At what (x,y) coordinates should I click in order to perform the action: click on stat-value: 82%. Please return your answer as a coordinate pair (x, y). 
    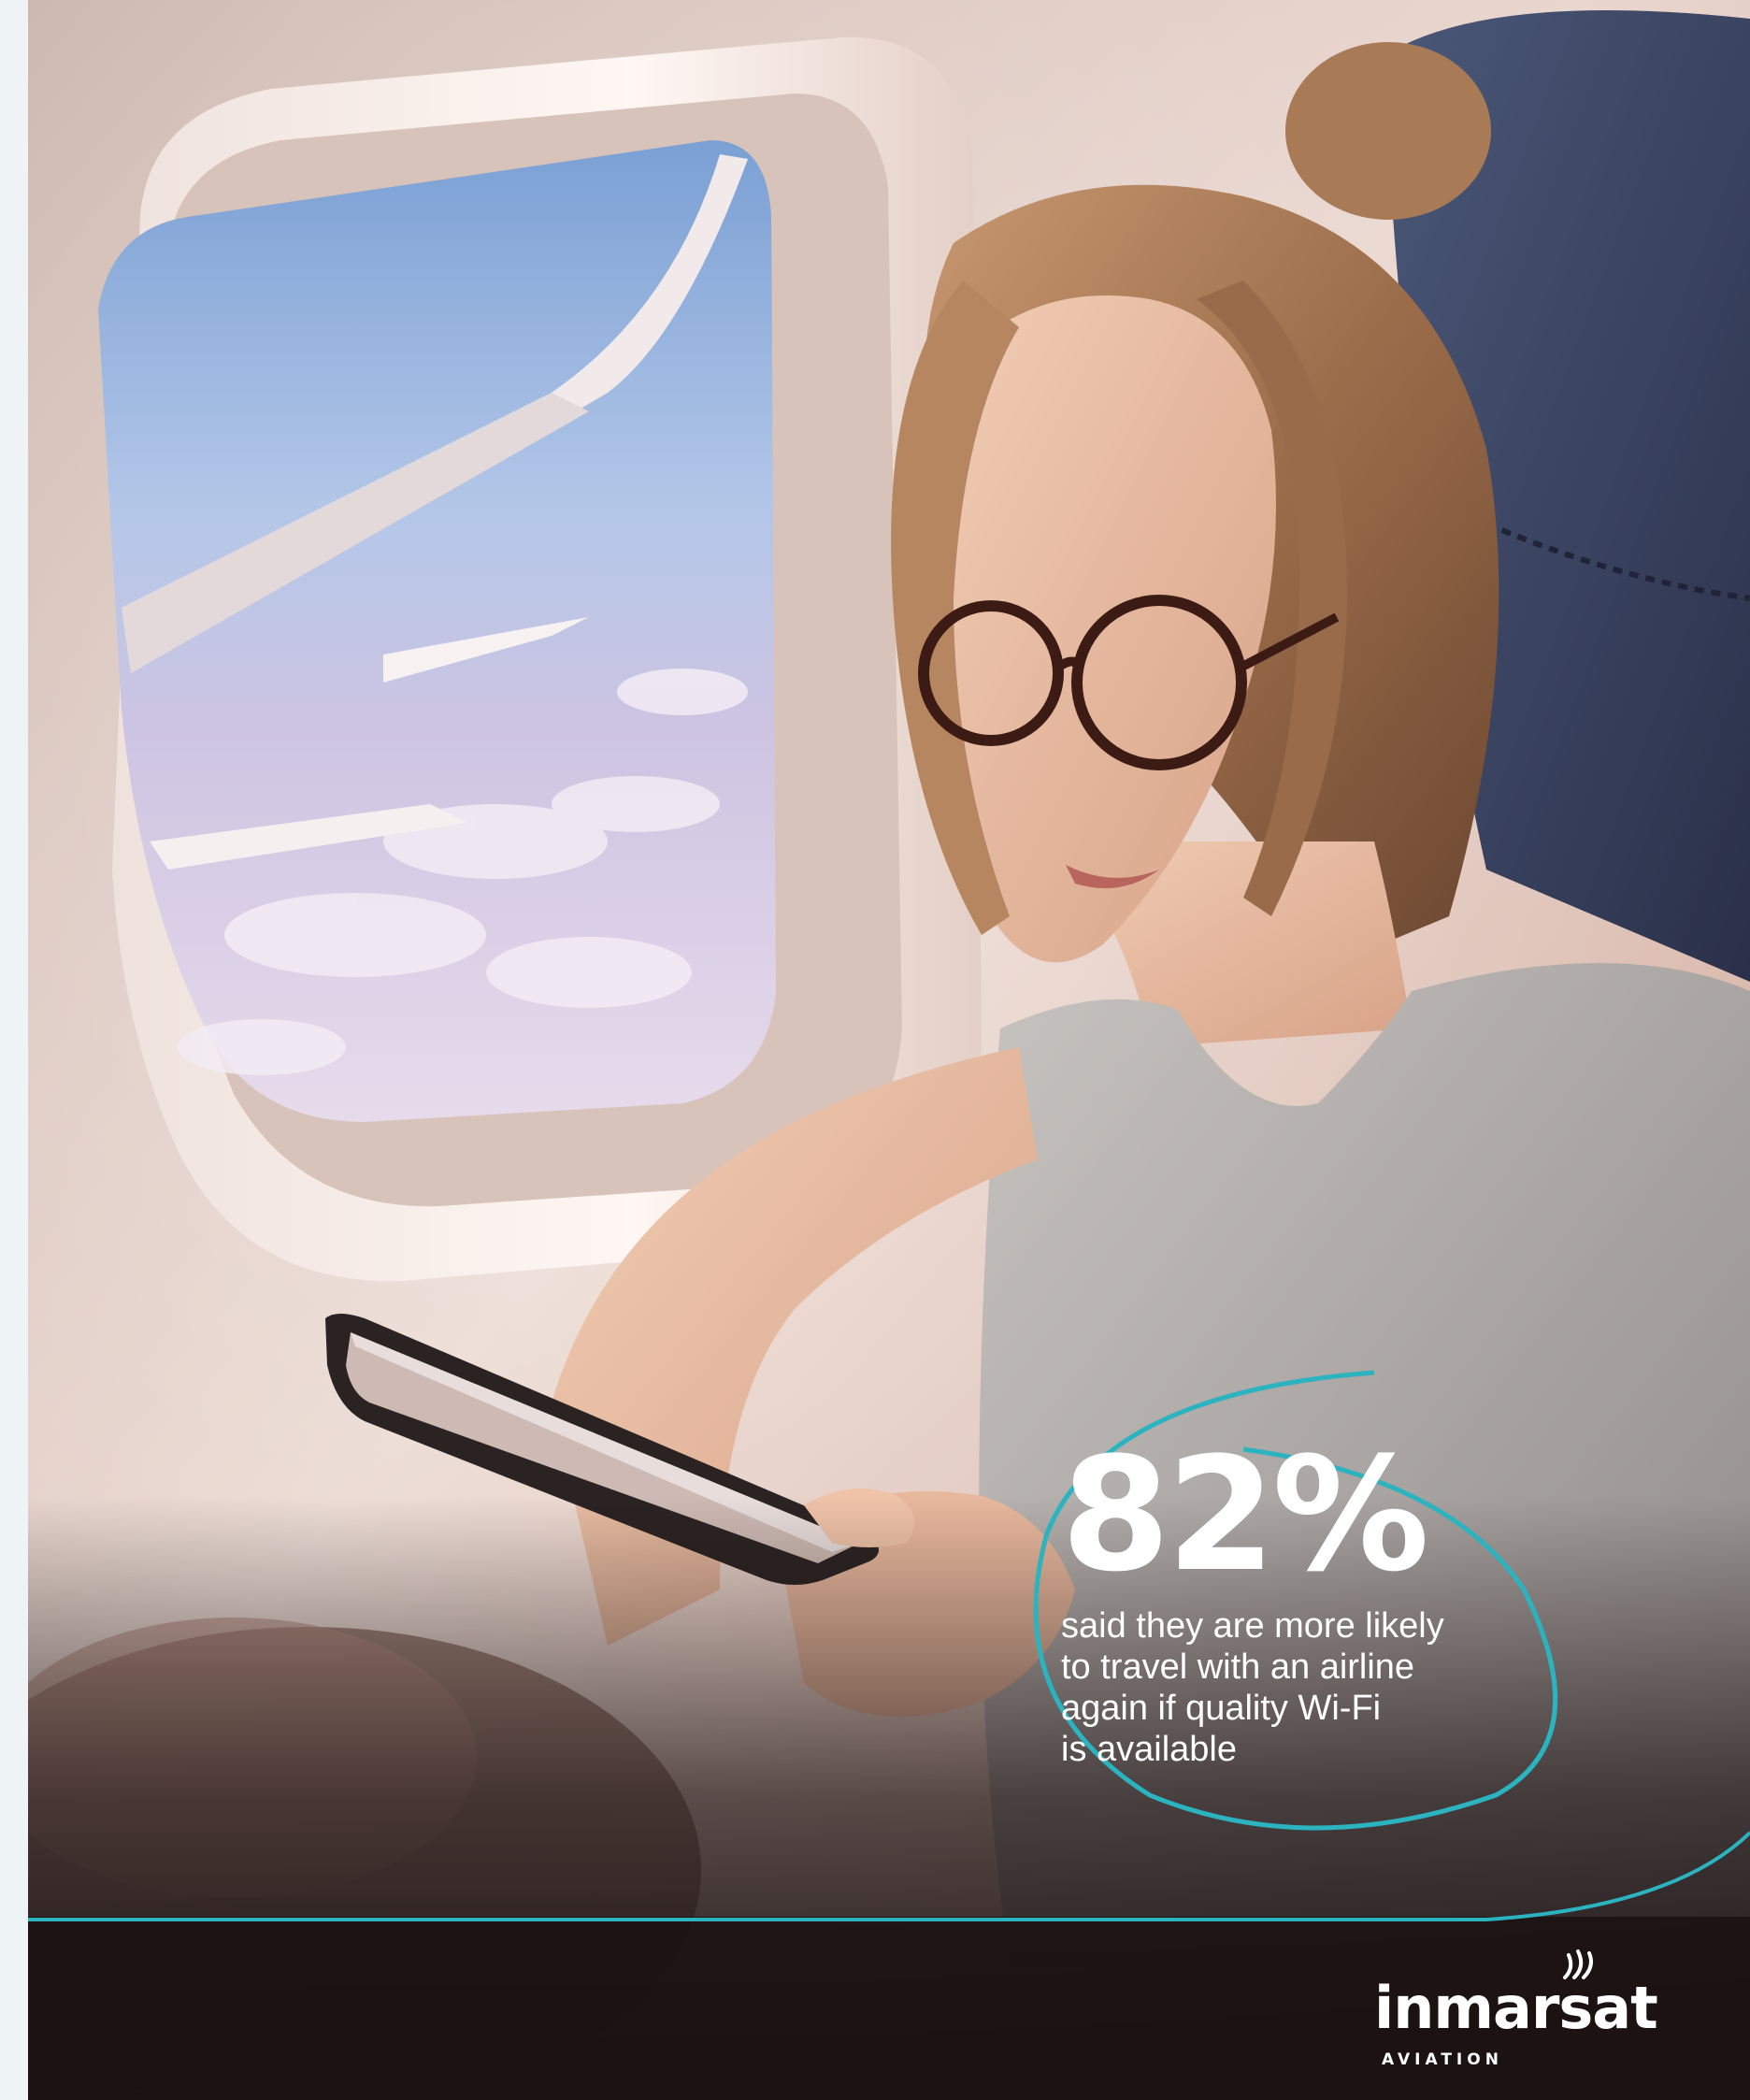
    Looking at the image, I should click on (1245, 1514).